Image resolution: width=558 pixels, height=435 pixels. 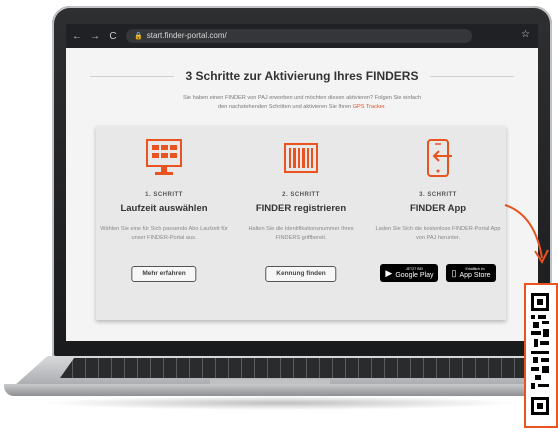 I want to click on curved-arrow-icon, so click(x=526, y=234).